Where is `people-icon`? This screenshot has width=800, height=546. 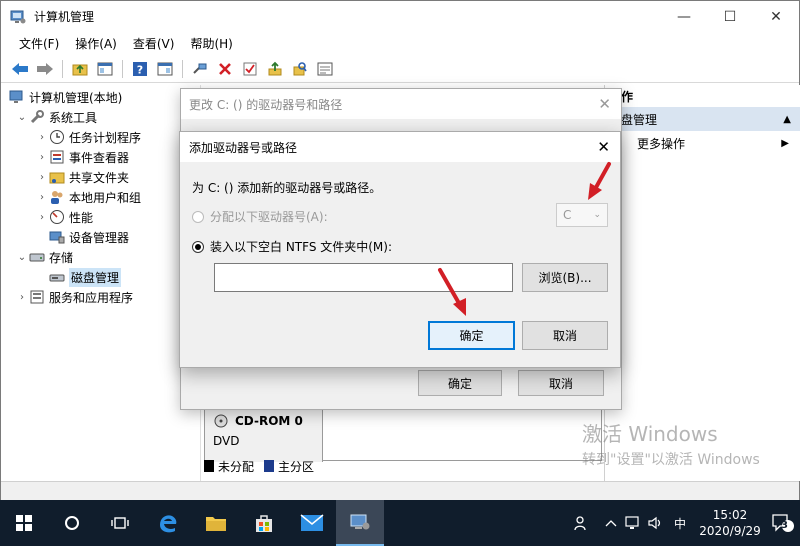 people-icon is located at coordinates (581, 523).